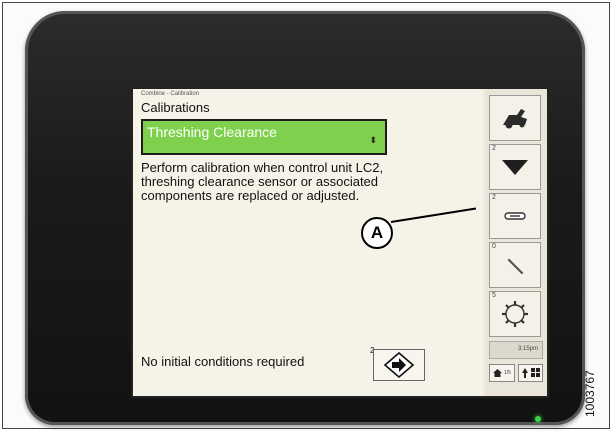 This screenshot has width=616, height=433. What do you see at coordinates (538, 419) in the screenshot?
I see `power-led` at bounding box center [538, 419].